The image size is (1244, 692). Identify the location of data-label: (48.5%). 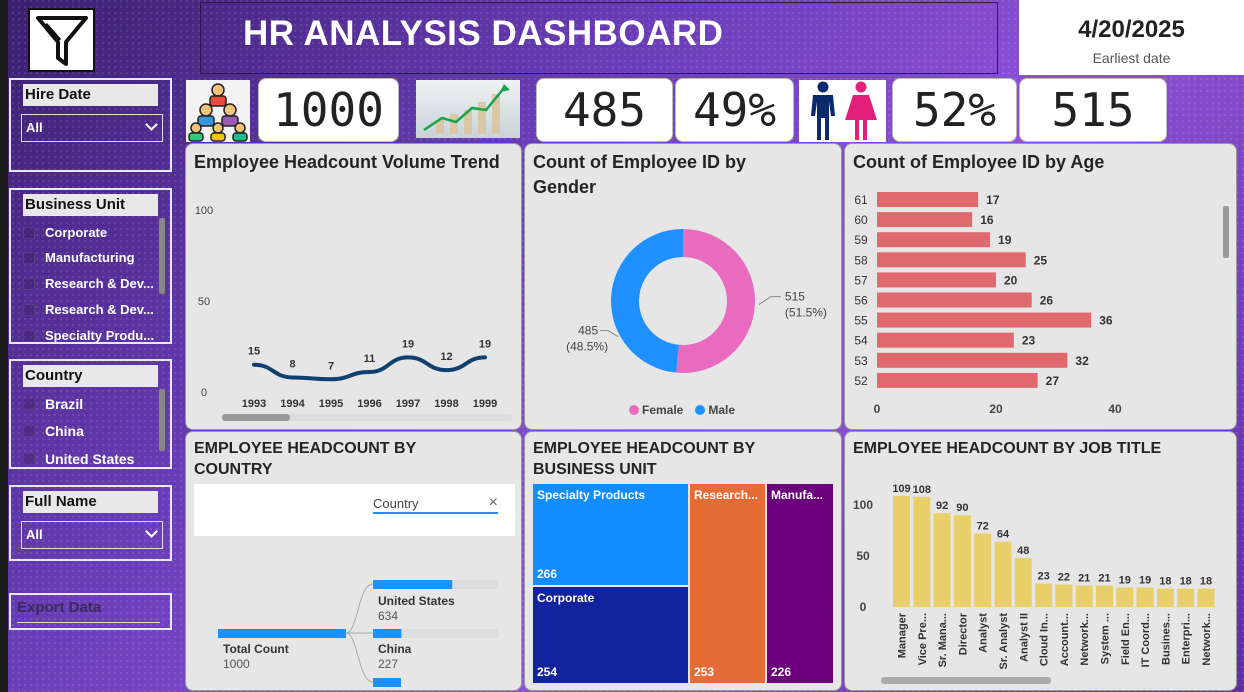
(587, 347).